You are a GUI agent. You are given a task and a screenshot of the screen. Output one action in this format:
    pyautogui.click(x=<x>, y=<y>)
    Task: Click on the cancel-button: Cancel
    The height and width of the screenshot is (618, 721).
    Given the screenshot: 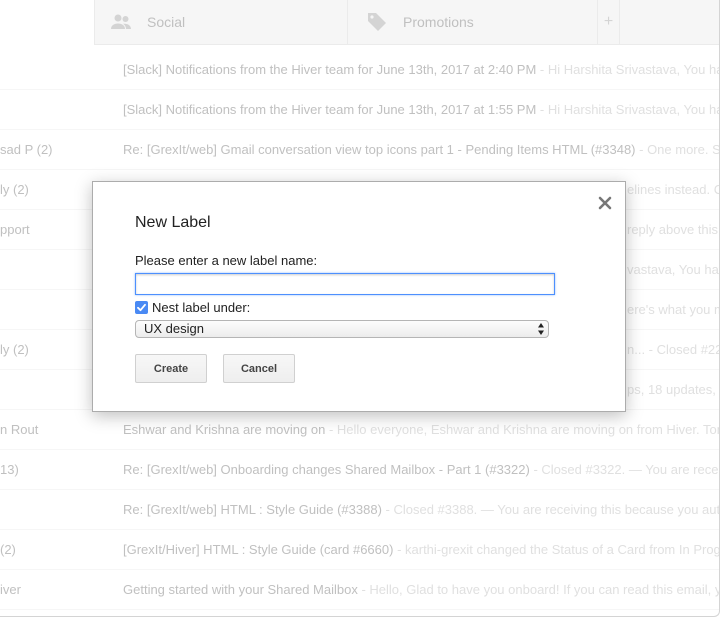 What is the action you would take?
    pyautogui.click(x=259, y=368)
    